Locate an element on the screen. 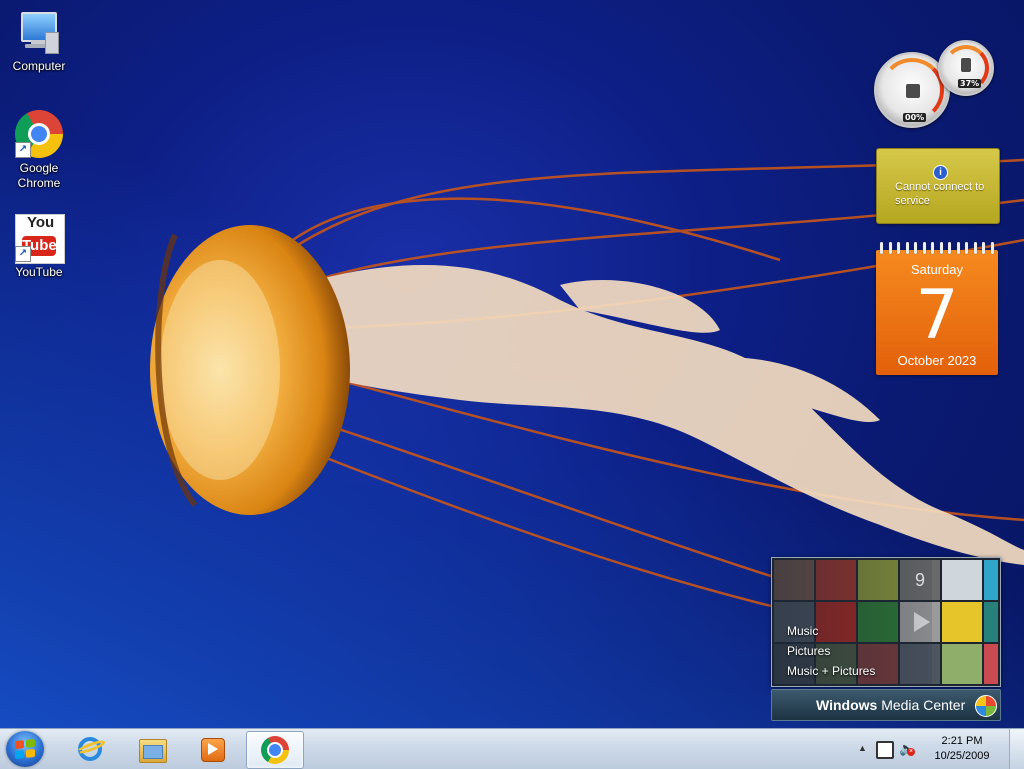 This screenshot has height=769, width=1024. chrome-icon: ↗ is located at coordinates (39, 134).